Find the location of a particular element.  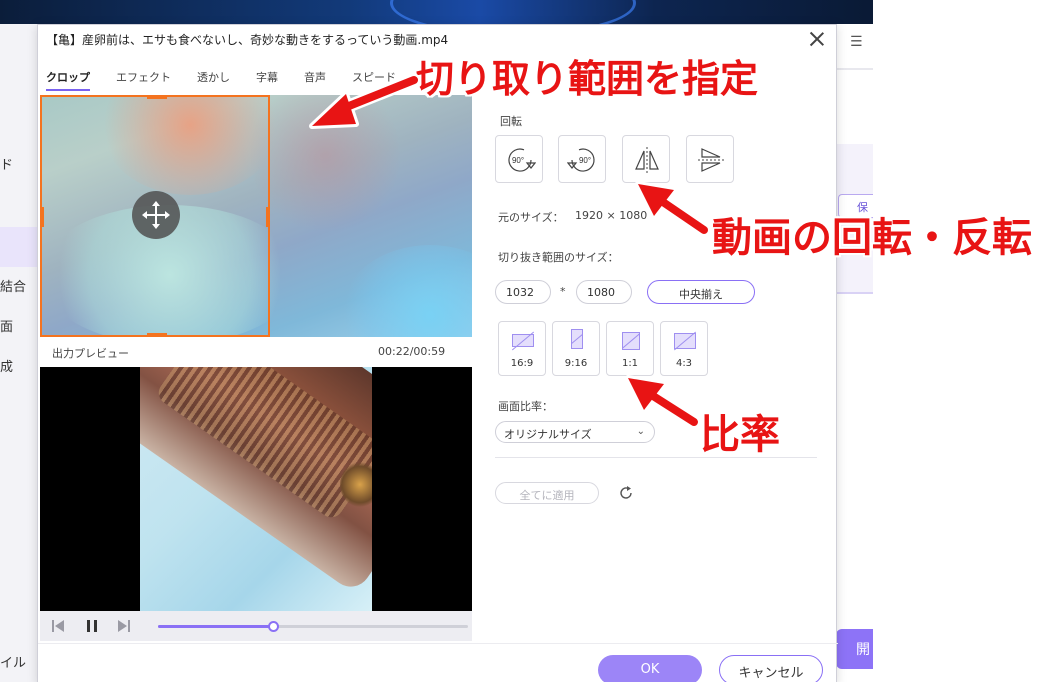

reset-icon is located at coordinates (626, 493).